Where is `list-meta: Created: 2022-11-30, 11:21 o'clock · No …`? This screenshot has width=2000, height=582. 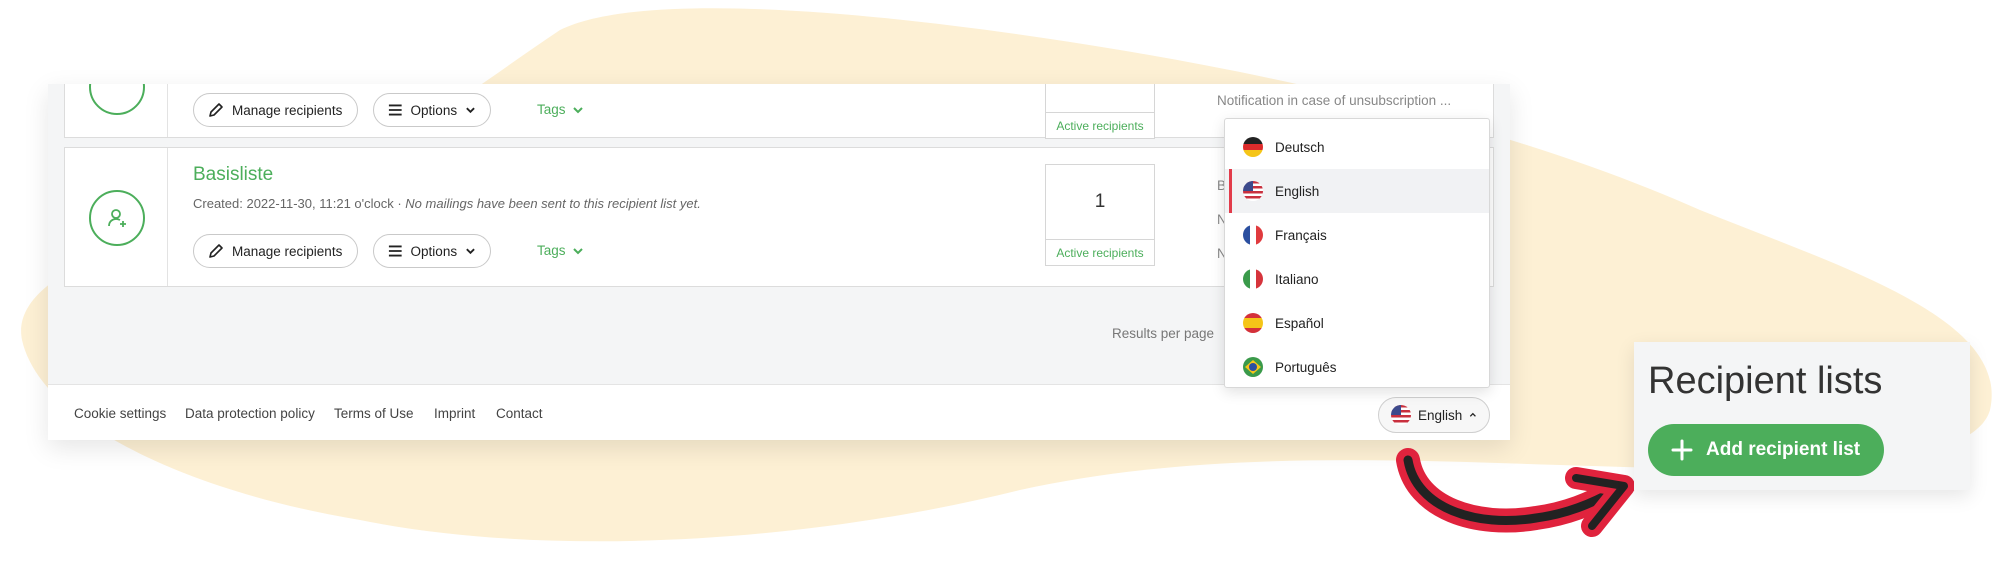
list-meta: Created: 2022-11-30, 11:21 o'clock · No … is located at coordinates (447, 203).